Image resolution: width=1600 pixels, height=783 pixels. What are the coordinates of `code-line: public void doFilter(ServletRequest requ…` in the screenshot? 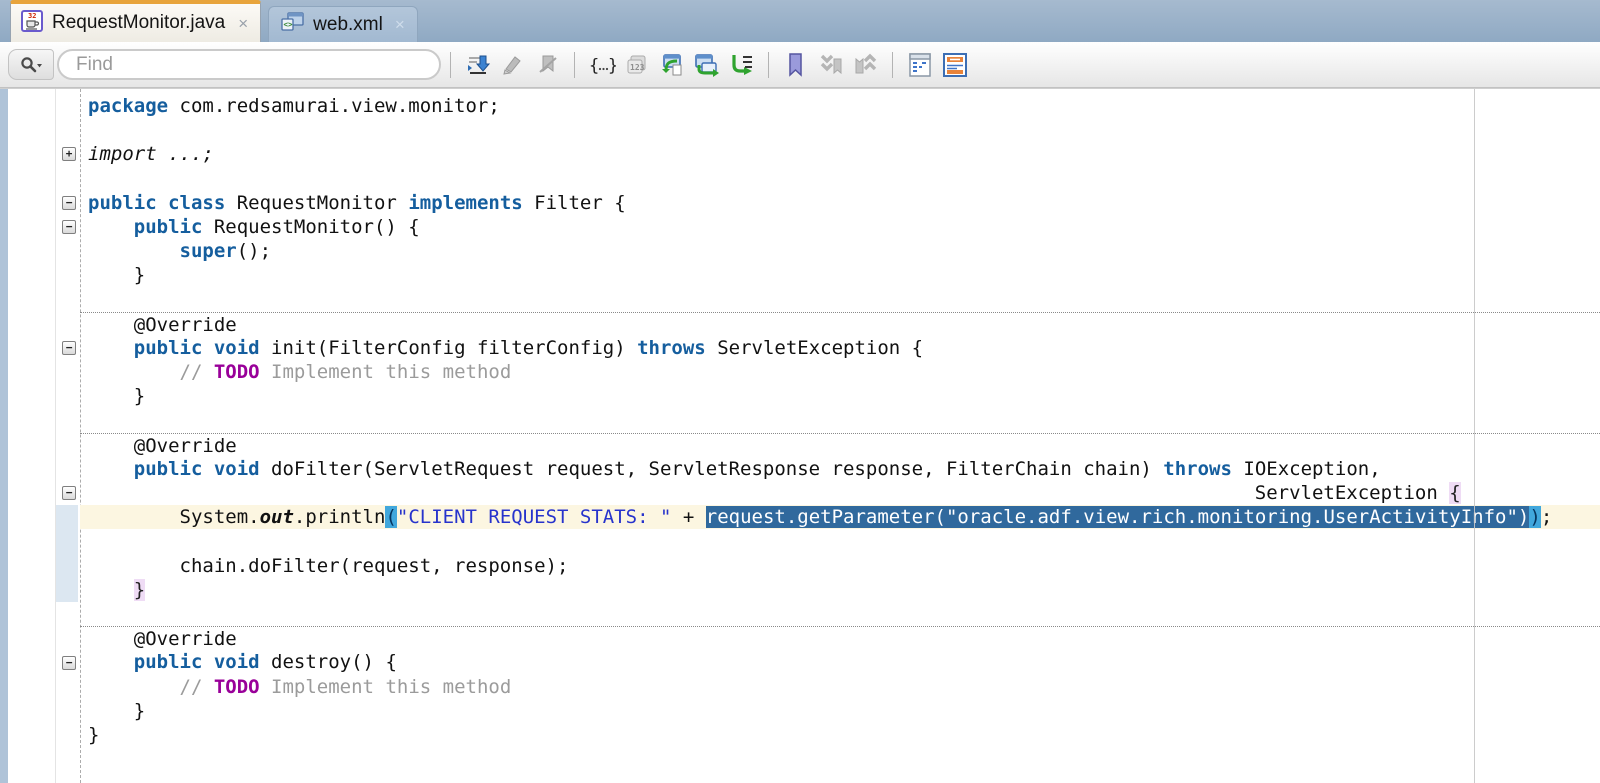 It's located at (840, 469).